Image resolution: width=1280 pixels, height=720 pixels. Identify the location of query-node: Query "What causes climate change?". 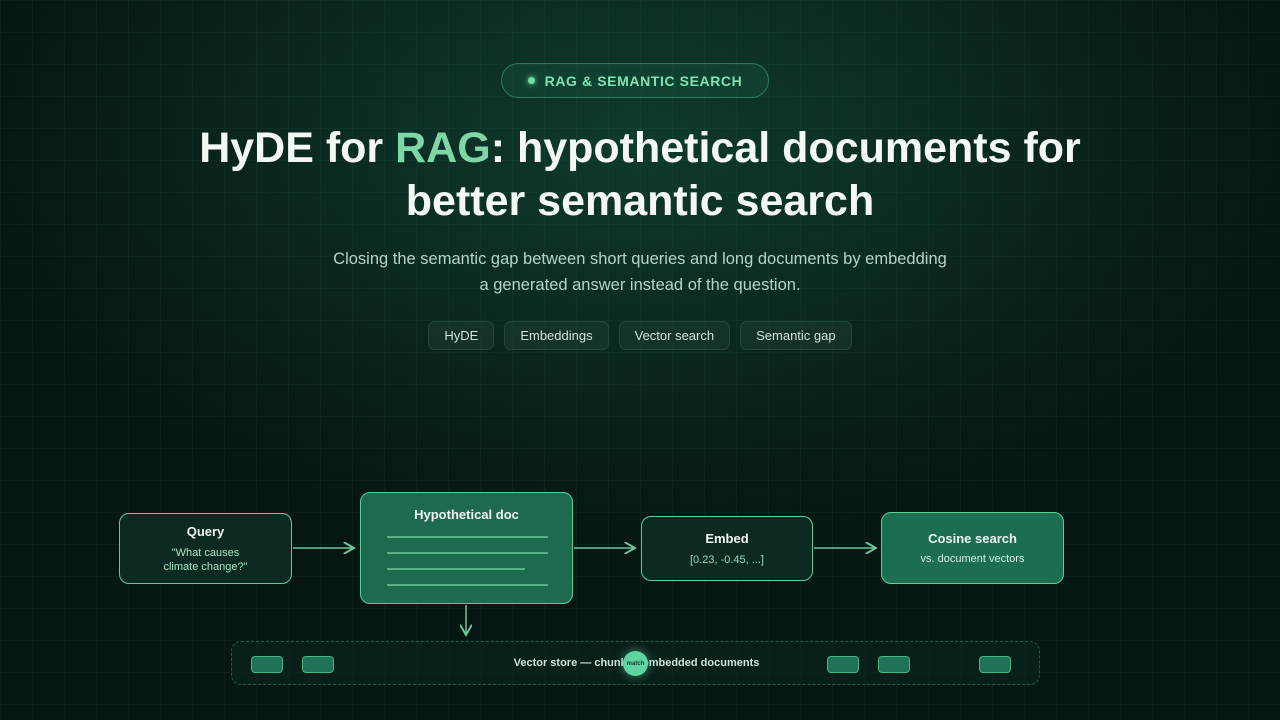
(205, 548).